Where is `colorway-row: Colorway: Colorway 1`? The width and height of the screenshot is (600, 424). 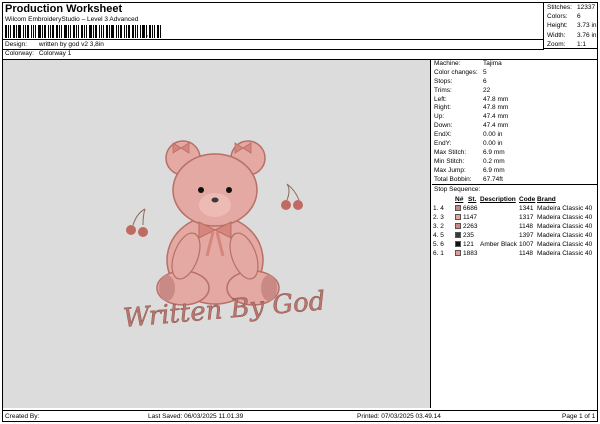 colorway-row: Colorway: Colorway 1 is located at coordinates (38, 53).